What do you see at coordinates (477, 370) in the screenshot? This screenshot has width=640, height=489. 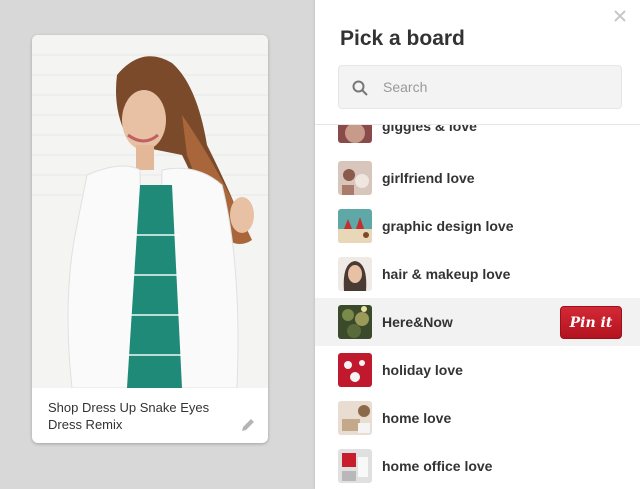 I see `board-item: holiday love` at bounding box center [477, 370].